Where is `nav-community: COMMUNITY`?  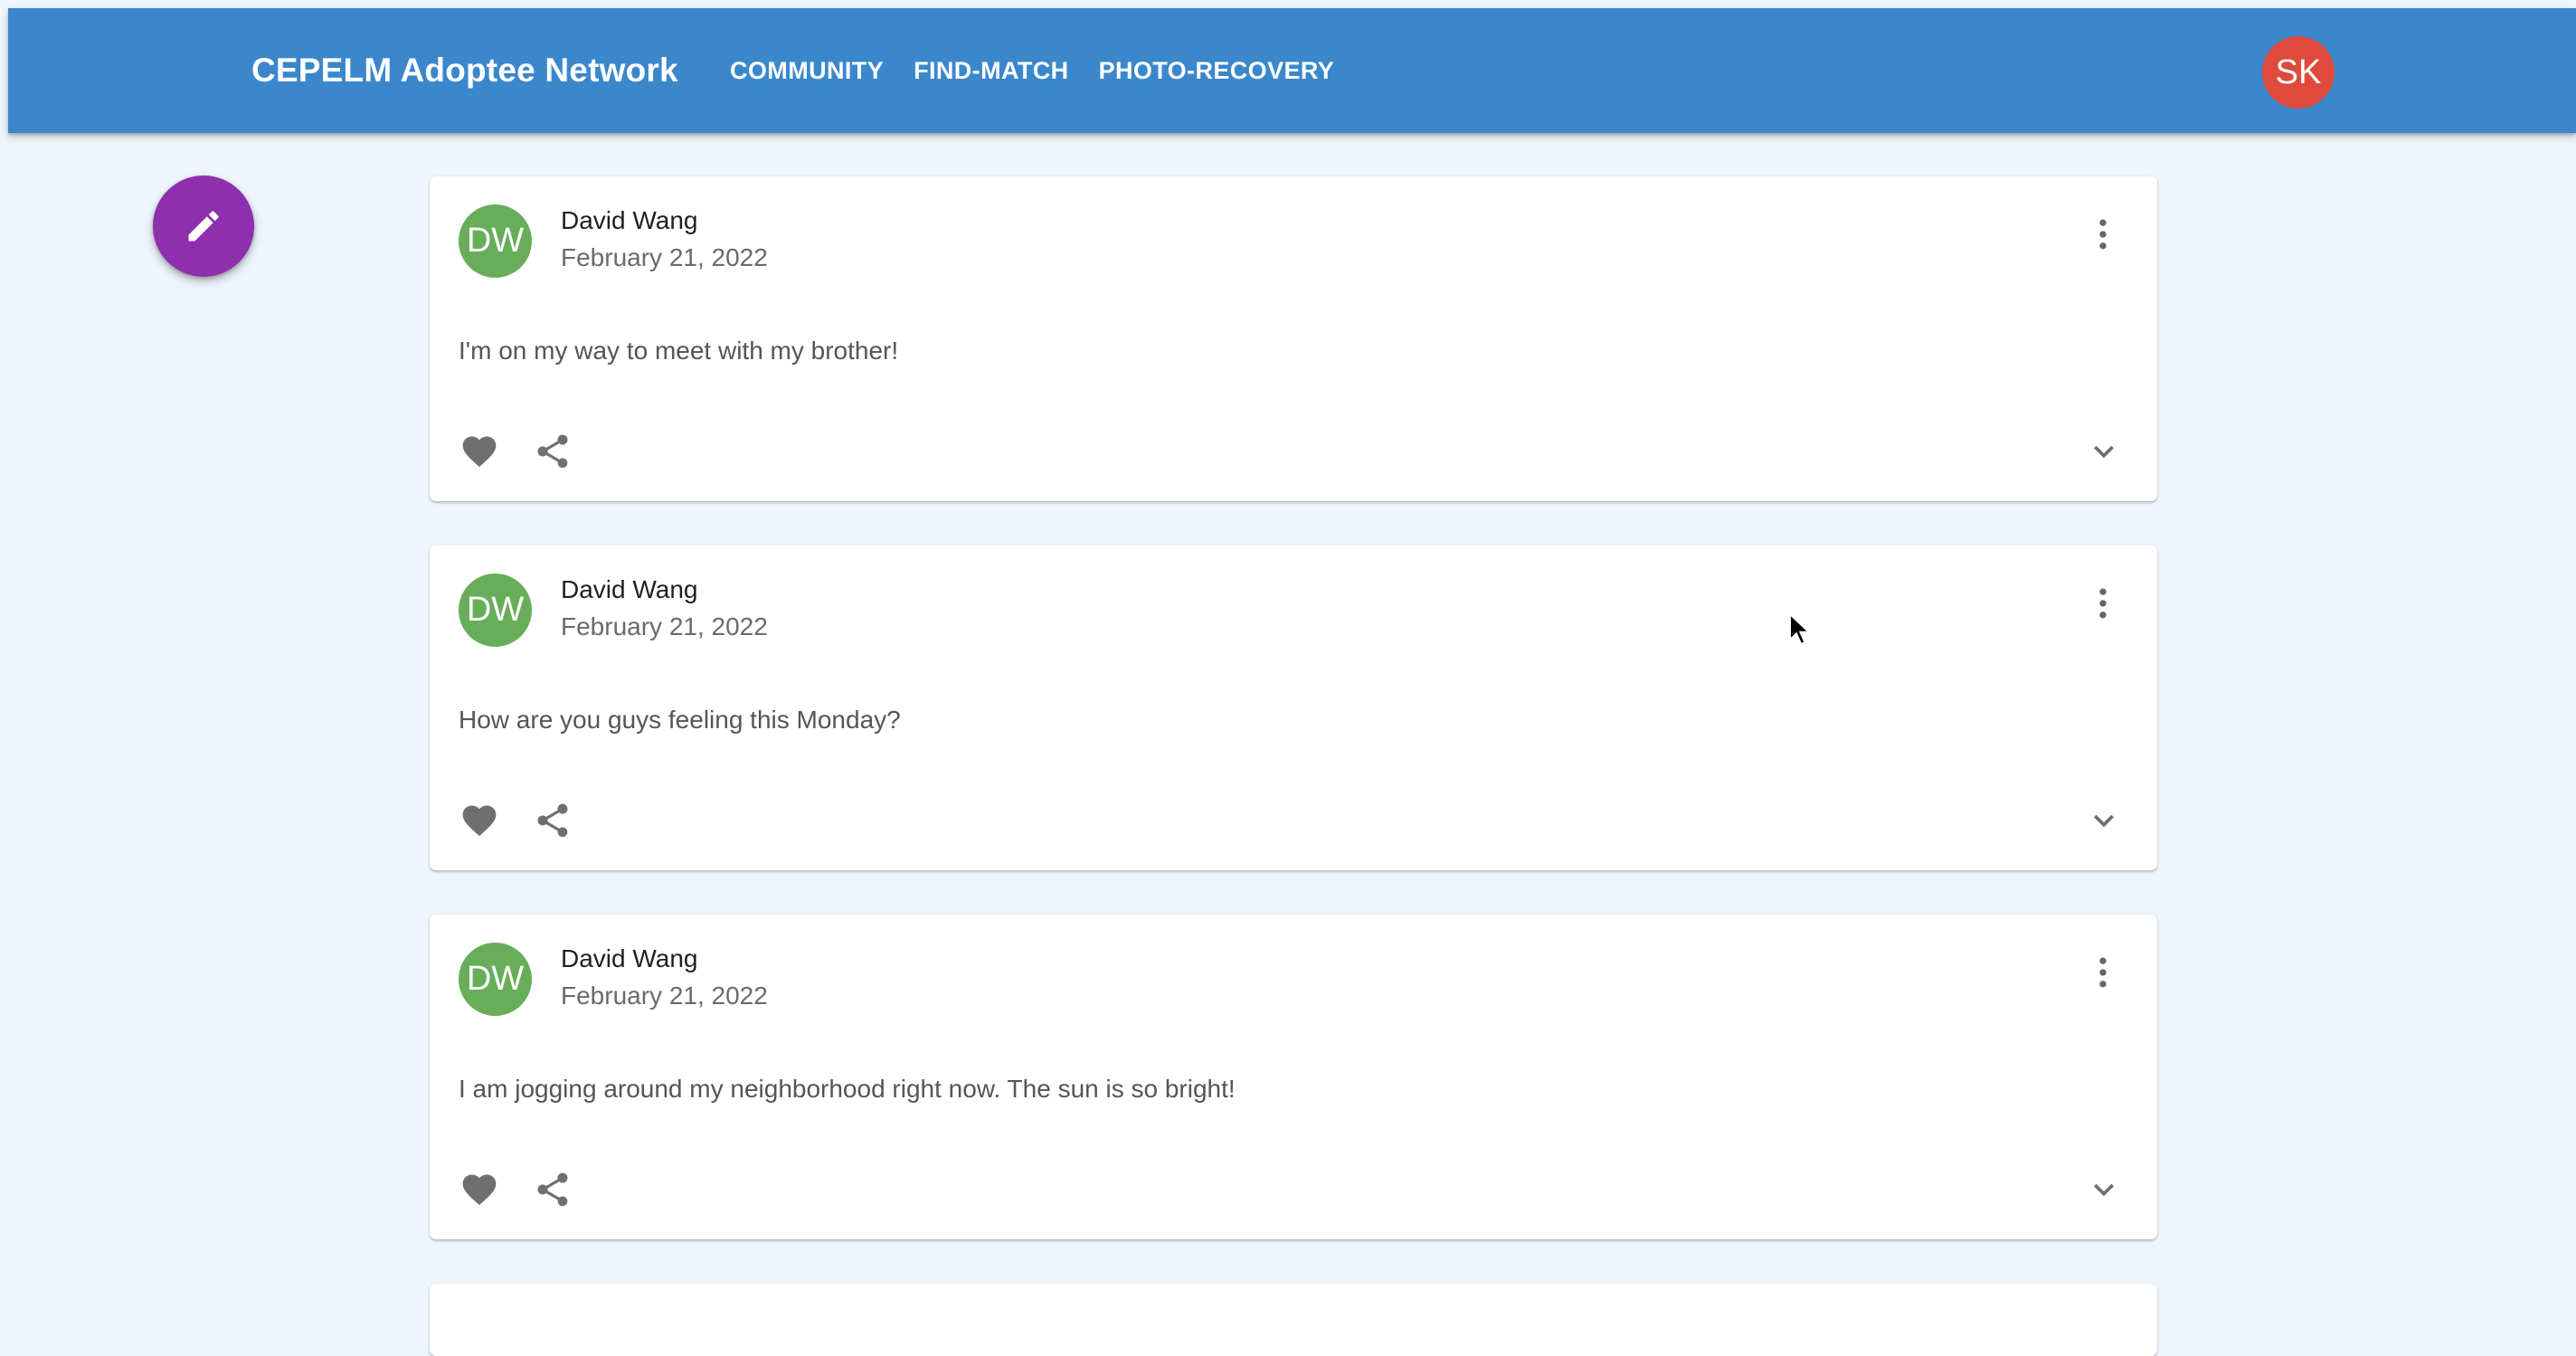
nav-community: COMMUNITY is located at coordinates (807, 71).